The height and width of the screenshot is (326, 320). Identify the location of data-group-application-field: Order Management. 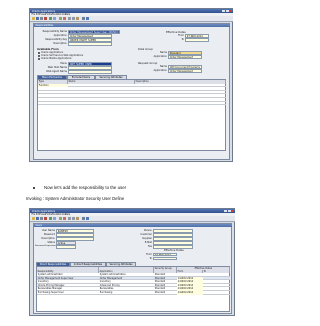
(185, 57).